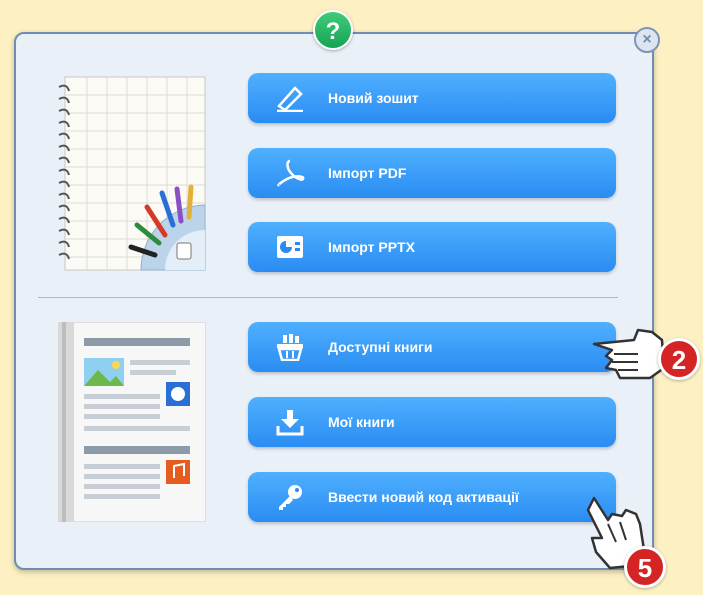 The image size is (703, 595). Describe the element at coordinates (380, 347) in the screenshot. I see `available-books-label: Доступні книги` at that location.